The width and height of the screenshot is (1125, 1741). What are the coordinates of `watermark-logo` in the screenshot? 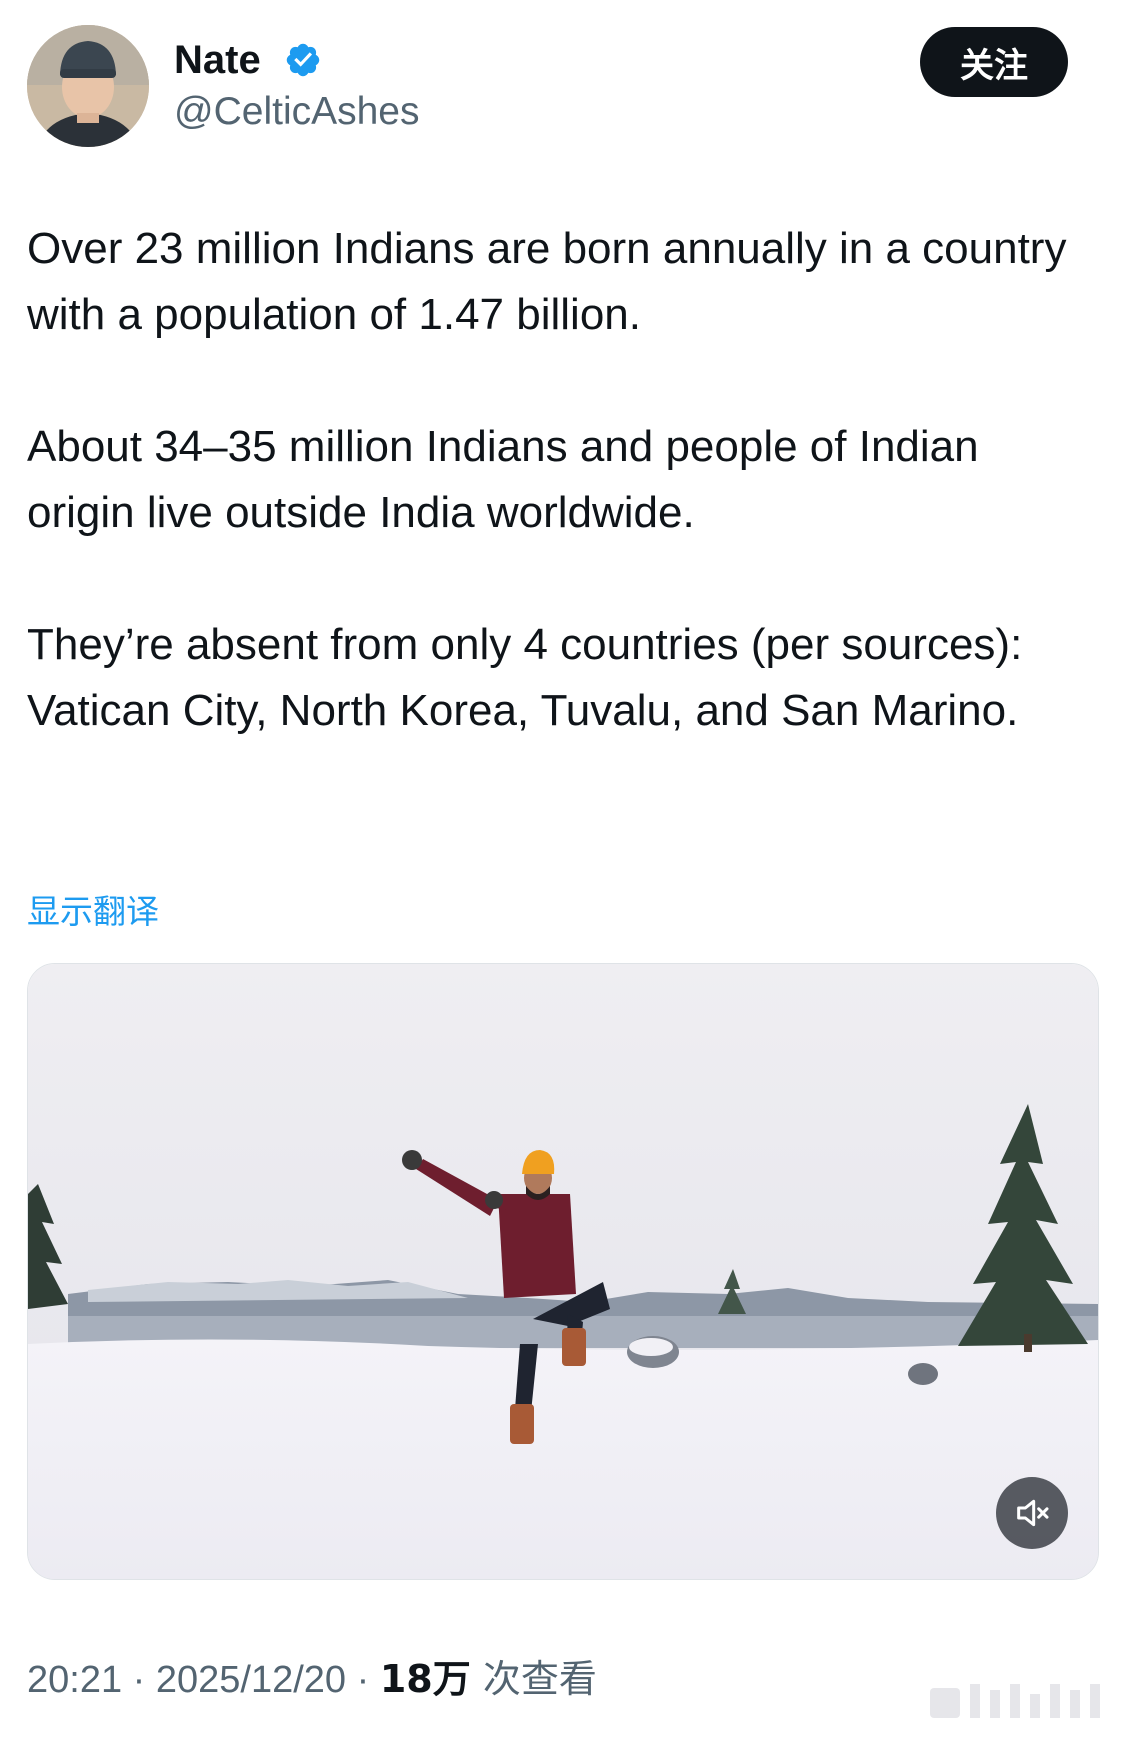 It's located at (1015, 1701).